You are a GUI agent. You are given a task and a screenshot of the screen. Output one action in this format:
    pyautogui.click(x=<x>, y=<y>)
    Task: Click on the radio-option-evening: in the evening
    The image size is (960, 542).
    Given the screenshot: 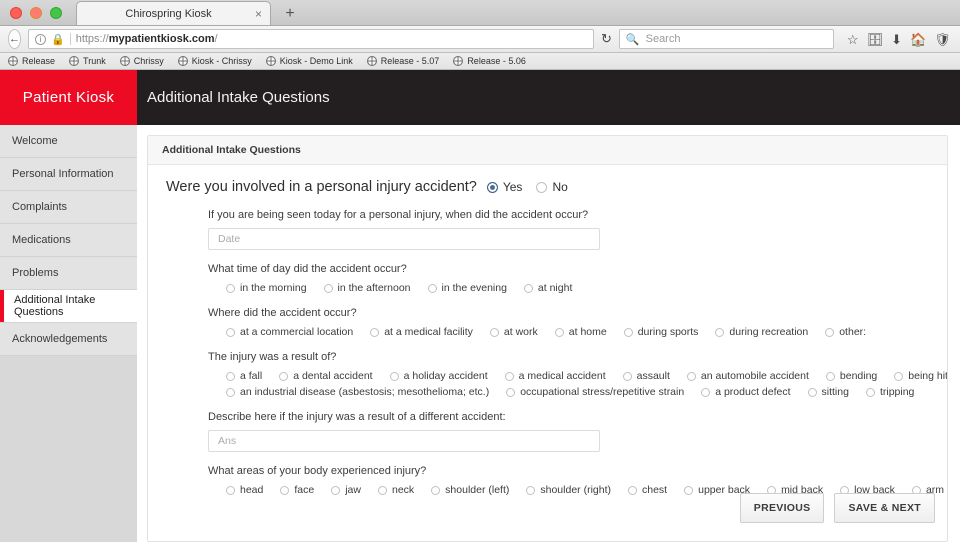 What is the action you would take?
    pyautogui.click(x=467, y=288)
    